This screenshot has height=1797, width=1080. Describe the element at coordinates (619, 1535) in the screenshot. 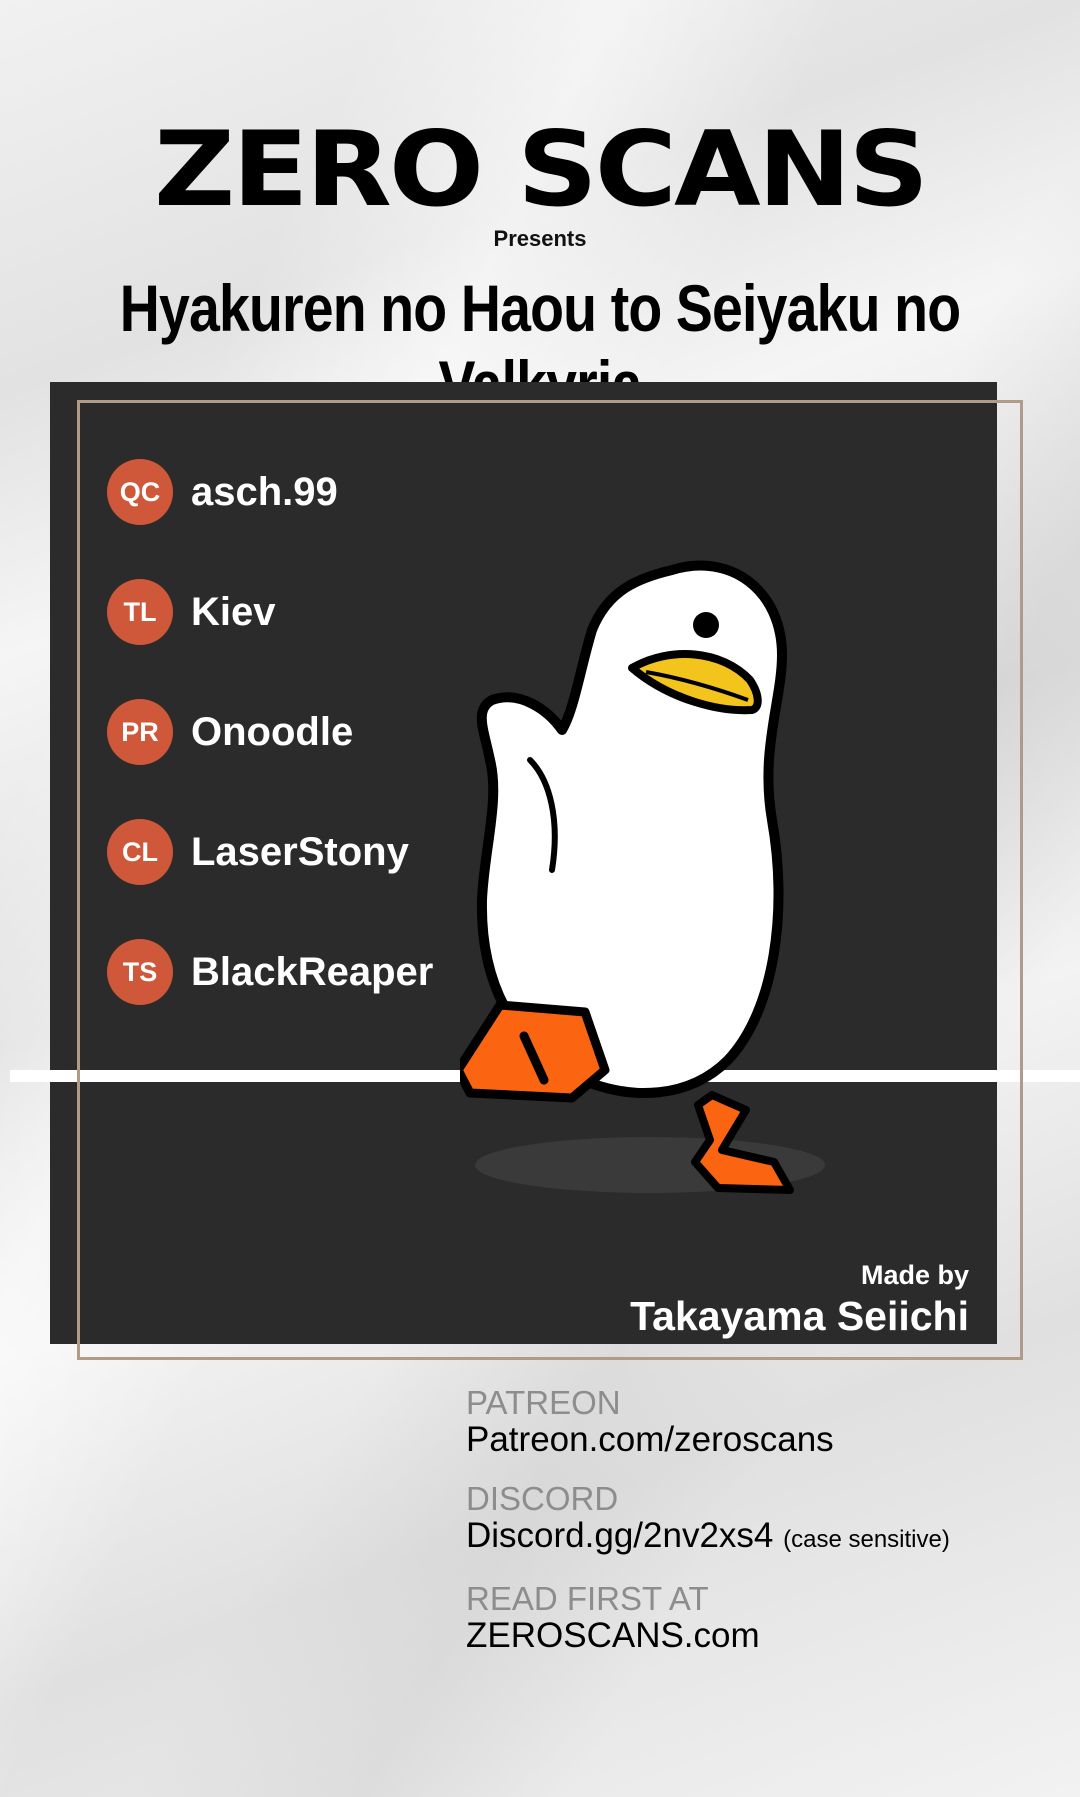

I see `discord-link: Discord.gg/2nv2xs4` at that location.